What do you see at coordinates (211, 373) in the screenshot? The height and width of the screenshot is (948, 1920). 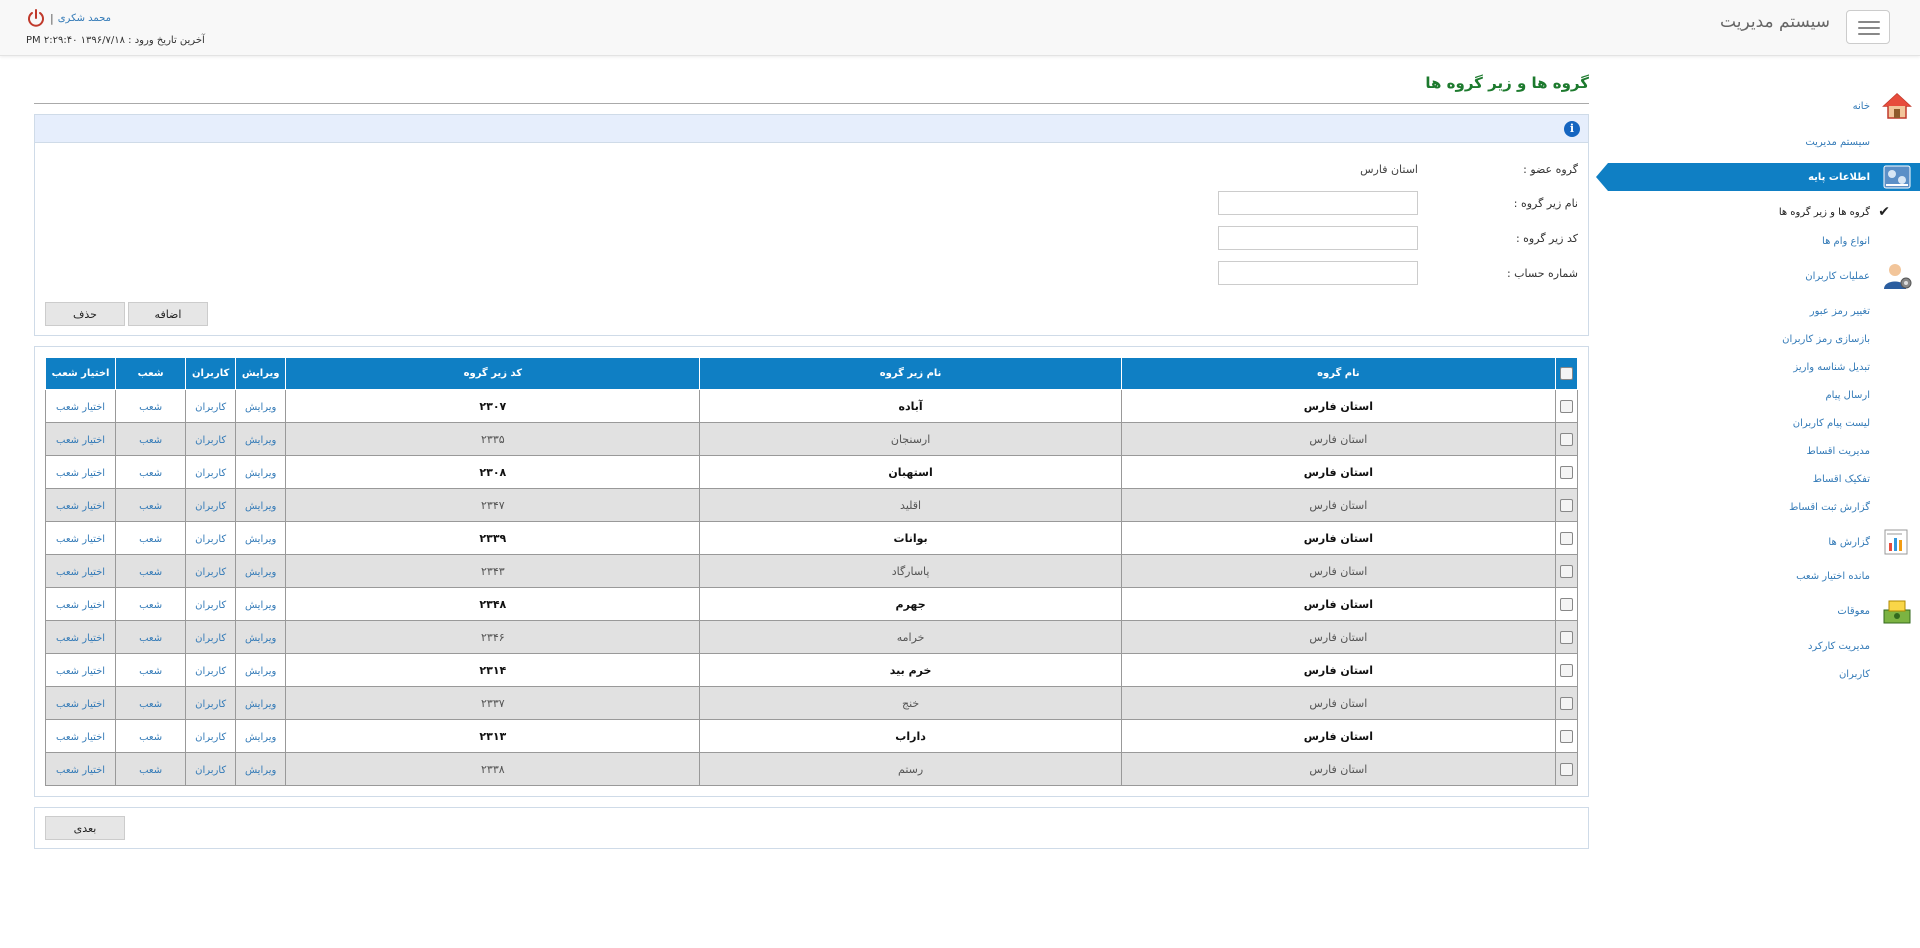 I see `header-users: کاربران` at bounding box center [211, 373].